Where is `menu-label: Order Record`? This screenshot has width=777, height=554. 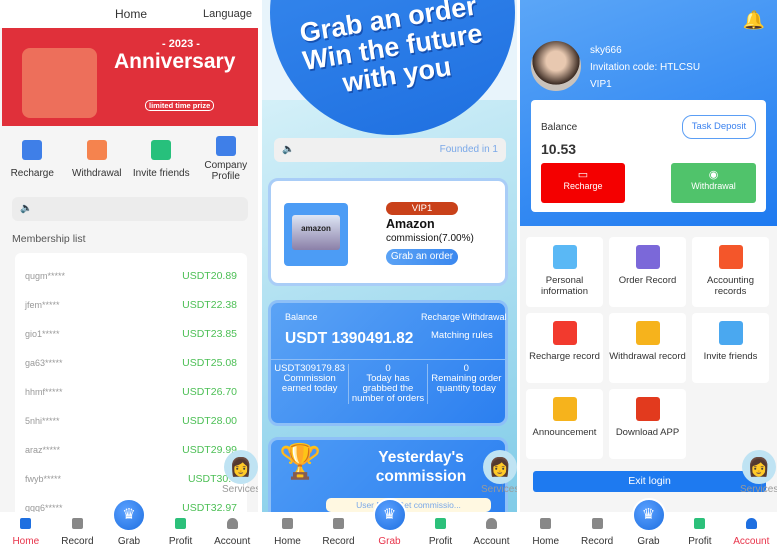 menu-label: Order Record is located at coordinates (647, 280).